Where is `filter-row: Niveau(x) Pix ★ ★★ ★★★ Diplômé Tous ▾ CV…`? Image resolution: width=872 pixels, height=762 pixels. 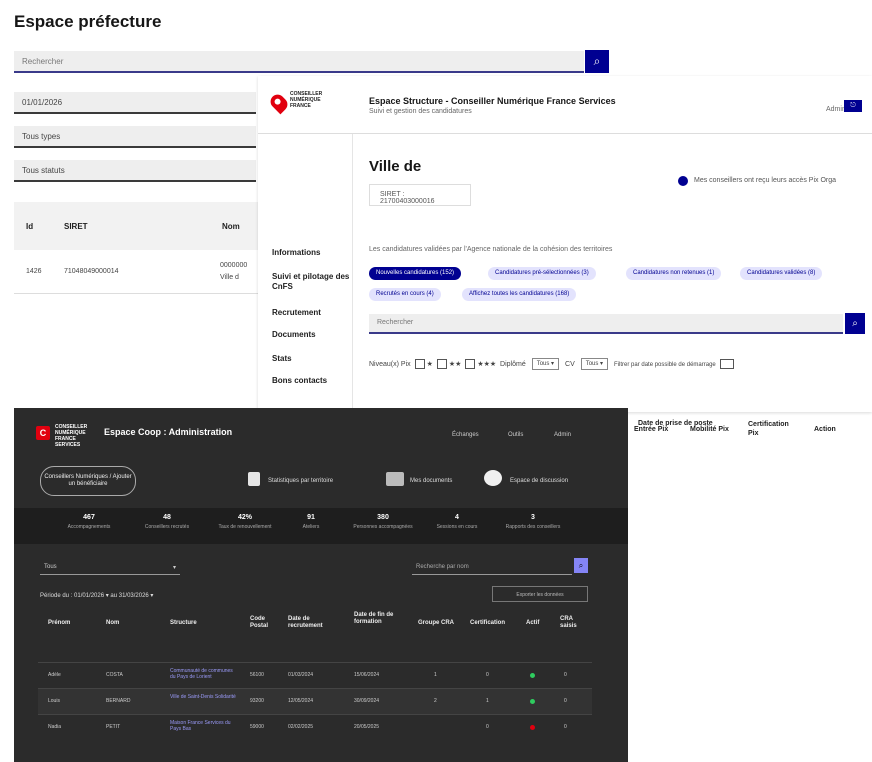 filter-row: Niveau(x) Pix ★ ★★ ★★★ Diplômé Tous ▾ CV… is located at coordinates (619, 366).